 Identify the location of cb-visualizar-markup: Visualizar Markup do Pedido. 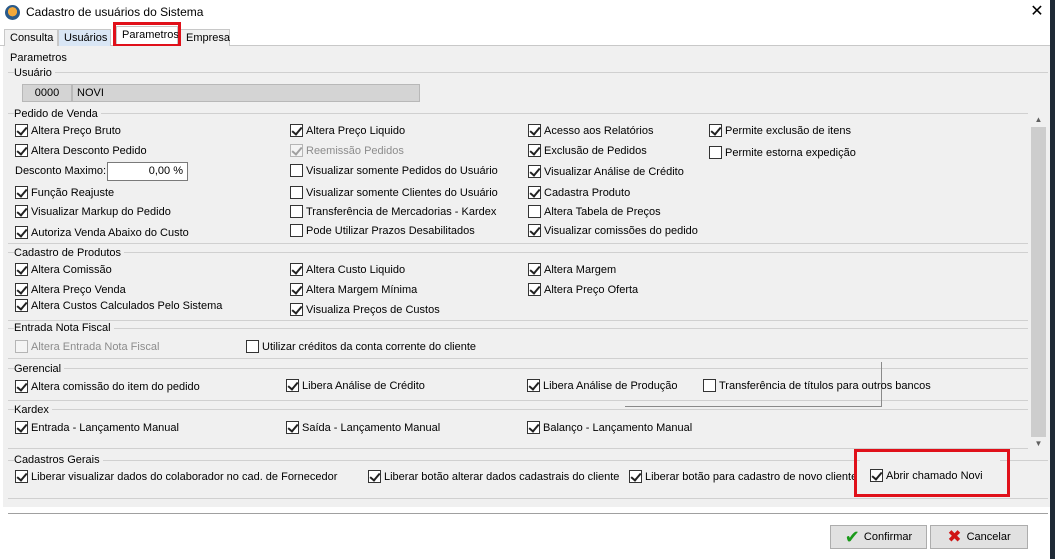
(93, 211).